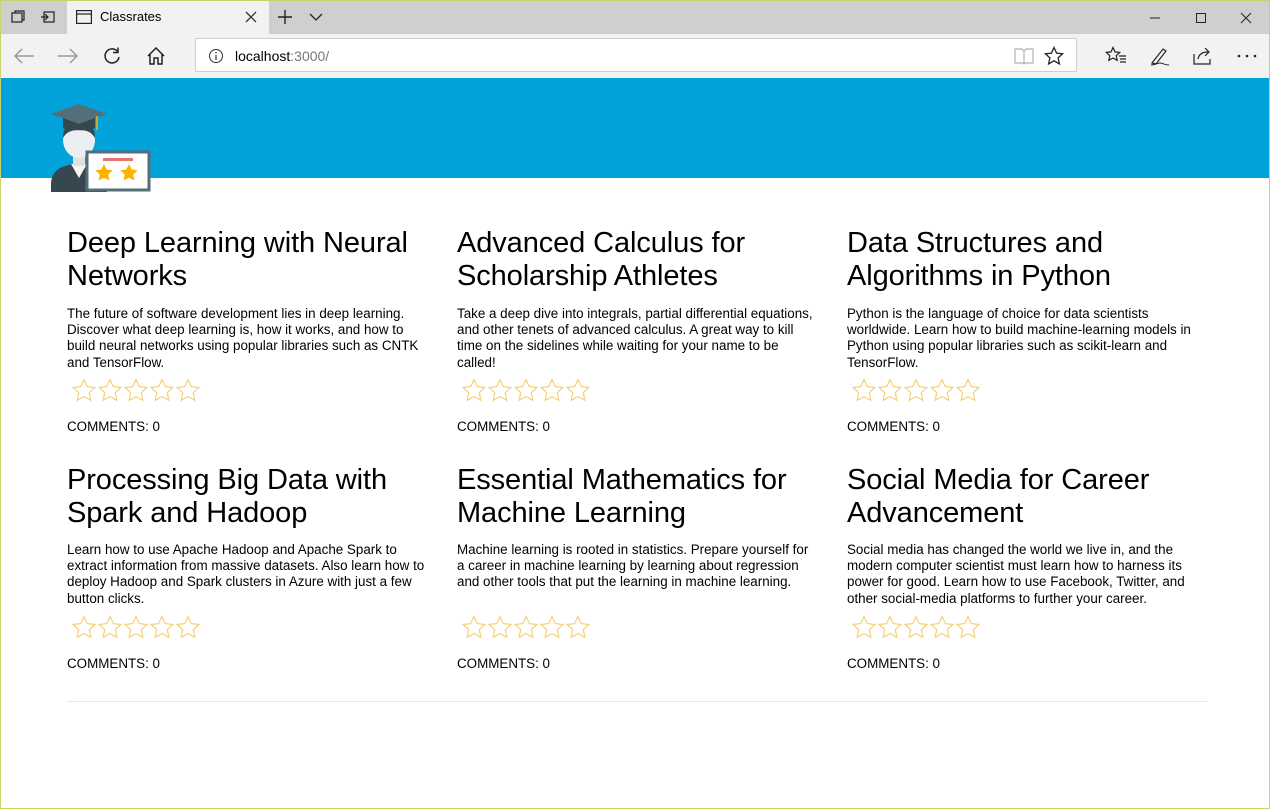 The width and height of the screenshot is (1270, 809). What do you see at coordinates (1024, 56) in the screenshot?
I see `reading-view-icon` at bounding box center [1024, 56].